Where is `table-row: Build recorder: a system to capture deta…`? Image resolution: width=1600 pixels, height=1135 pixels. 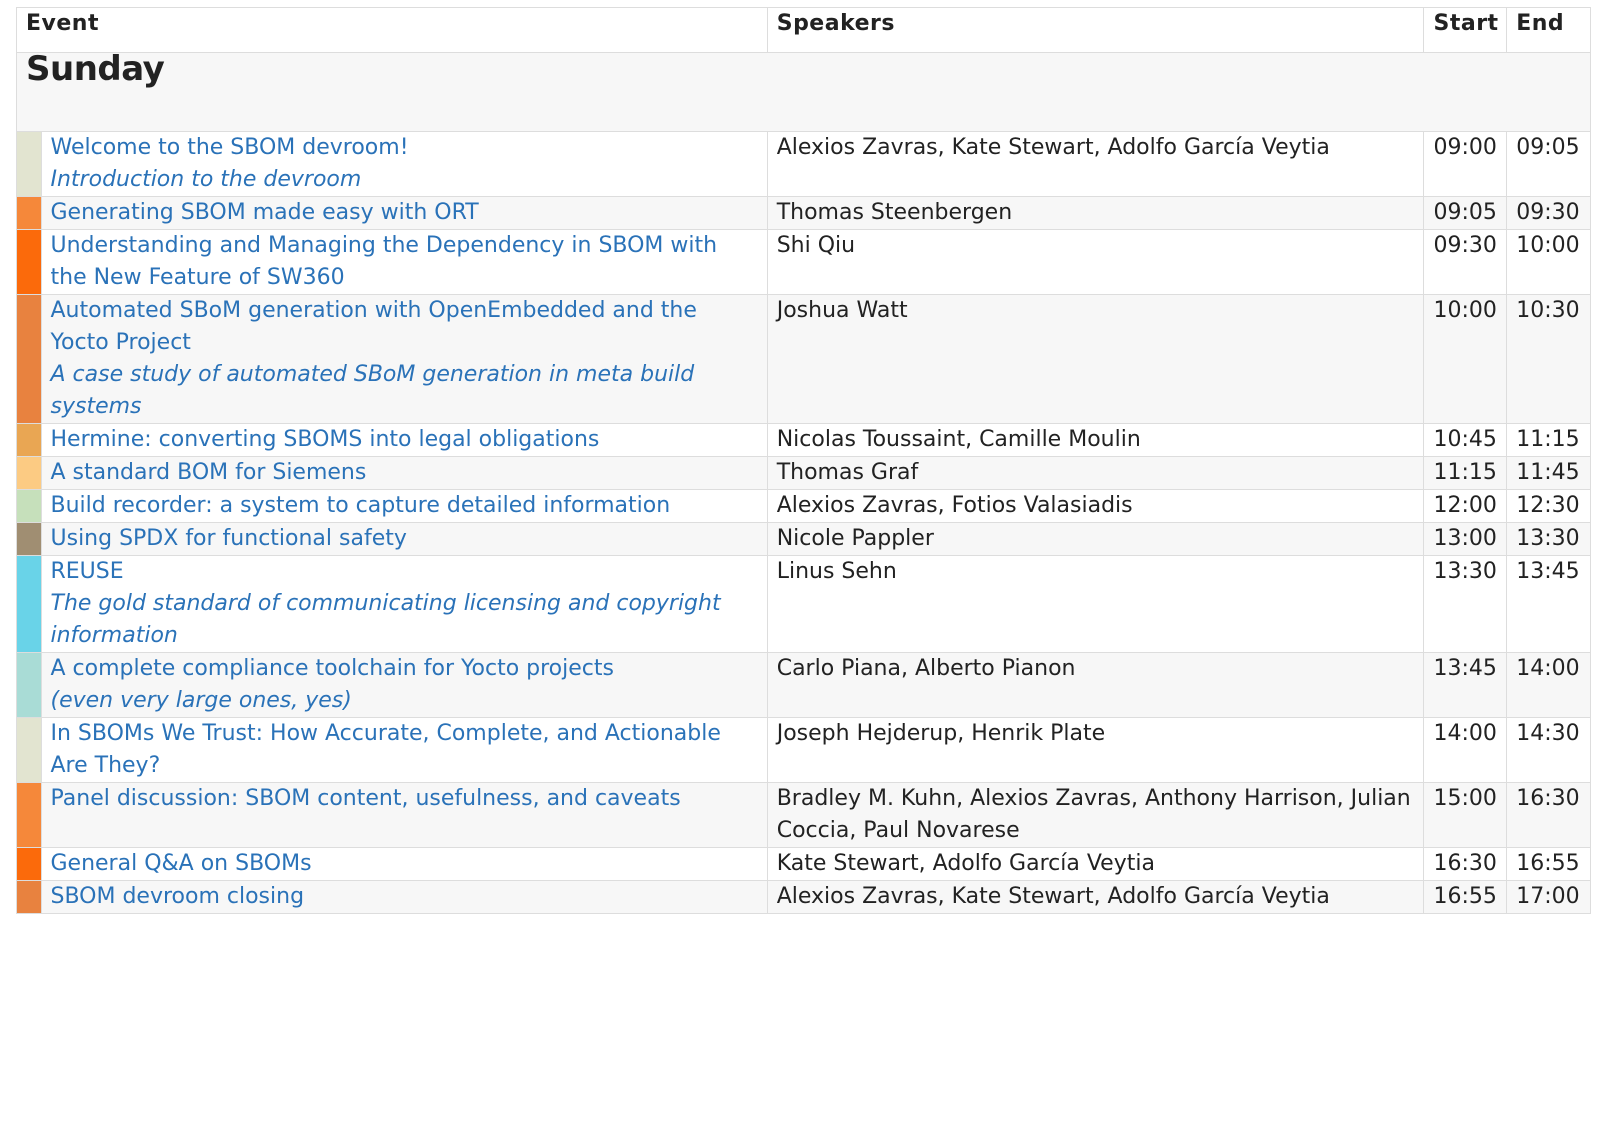
table-row: Build recorder: a system to capture deta… is located at coordinates (803, 506).